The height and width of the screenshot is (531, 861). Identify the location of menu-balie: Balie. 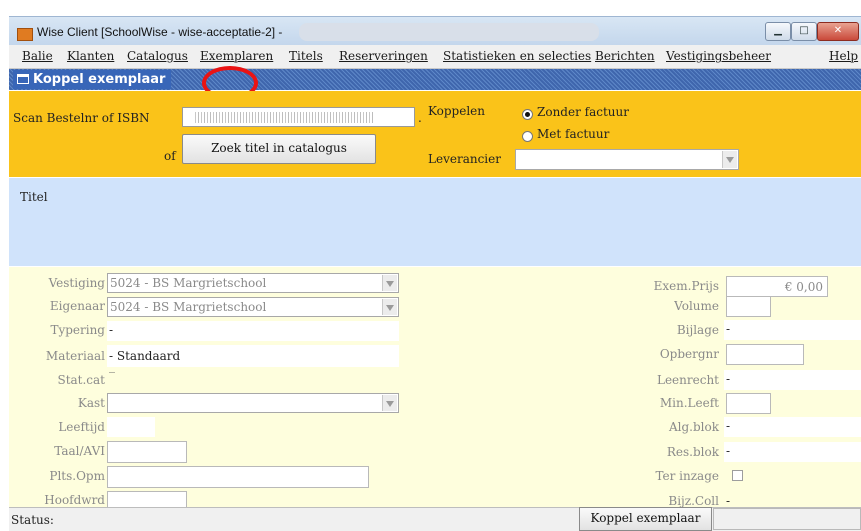
(37, 56).